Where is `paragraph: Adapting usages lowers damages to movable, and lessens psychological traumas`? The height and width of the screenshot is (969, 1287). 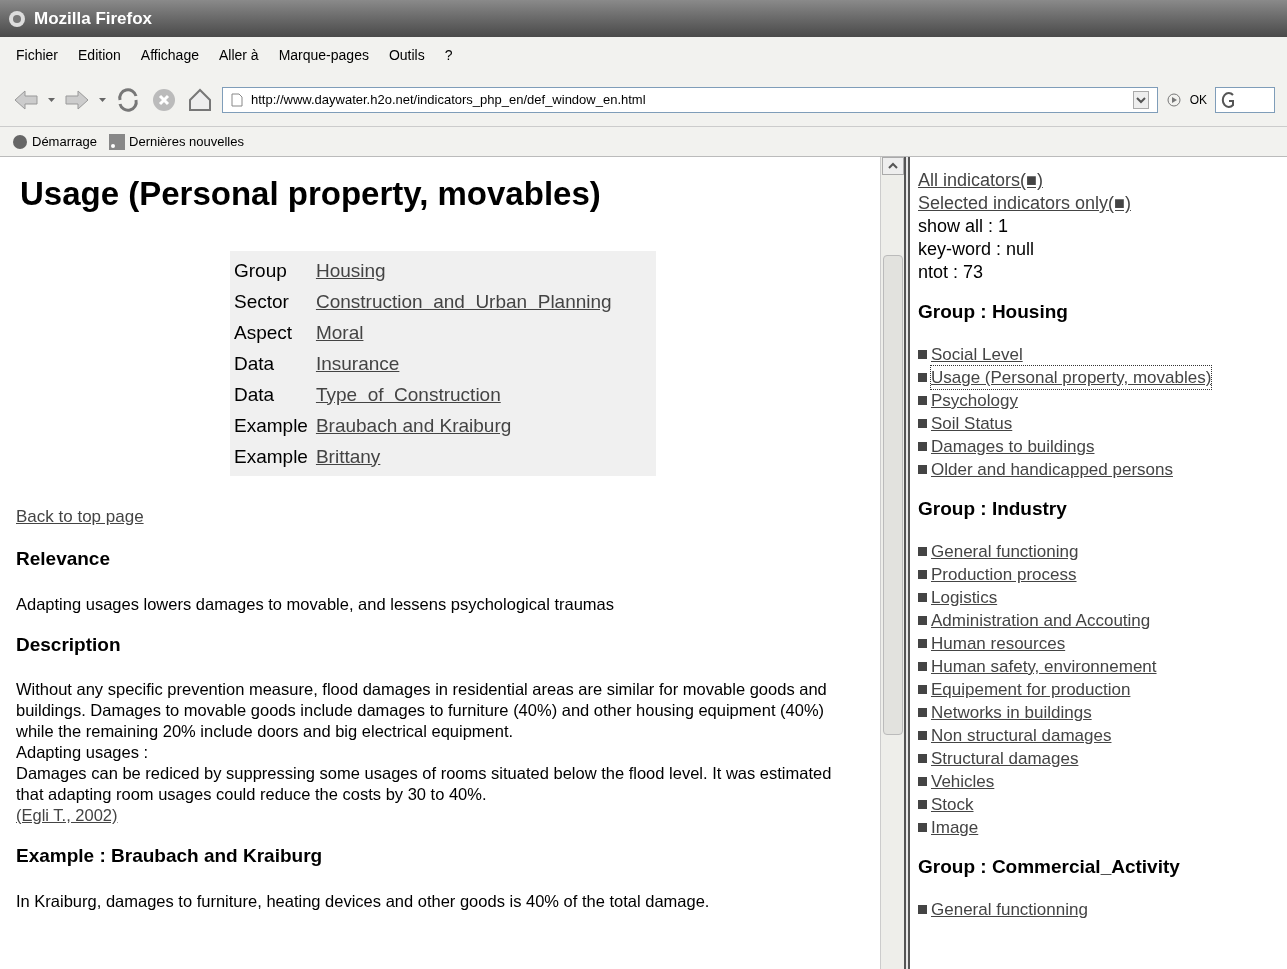
paragraph: Adapting usages lowers damages to movable, and lessens psychological traumas is located at coordinates (315, 604).